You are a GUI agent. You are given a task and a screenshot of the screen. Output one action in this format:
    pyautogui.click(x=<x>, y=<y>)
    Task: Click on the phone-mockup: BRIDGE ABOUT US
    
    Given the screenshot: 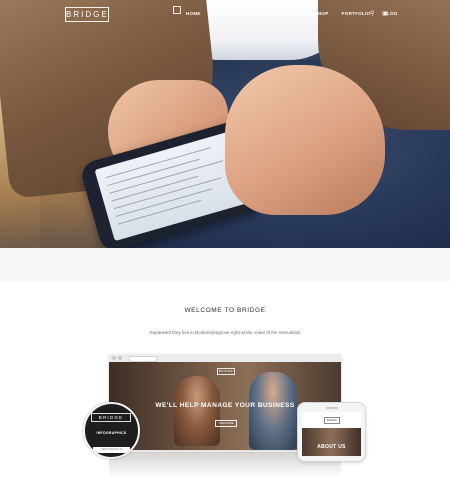 What is the action you would take?
    pyautogui.click(x=331, y=432)
    